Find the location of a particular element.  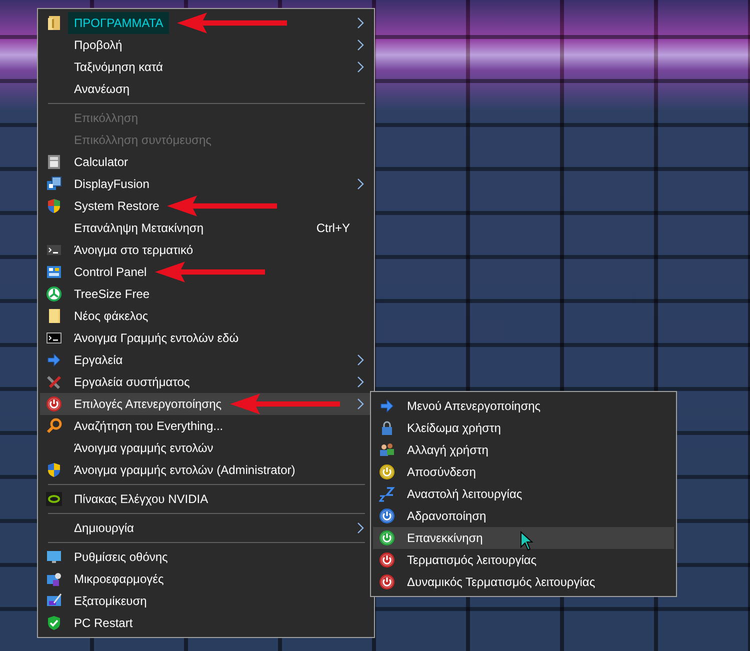

shortcut-text: Ctrl+Y is located at coordinates (333, 228).